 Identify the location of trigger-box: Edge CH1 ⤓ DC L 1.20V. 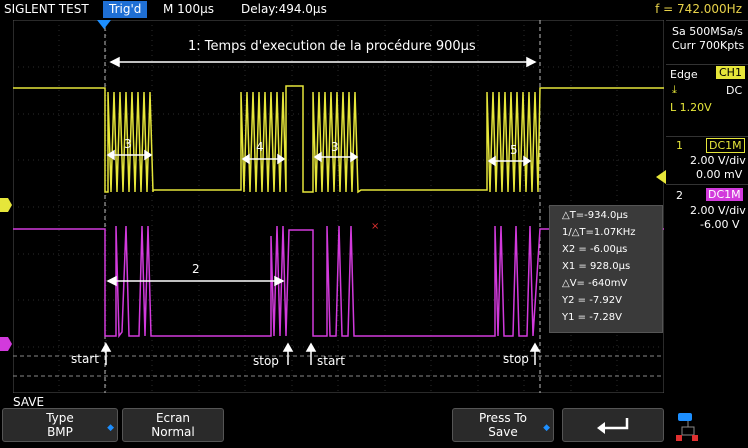
(707, 100).